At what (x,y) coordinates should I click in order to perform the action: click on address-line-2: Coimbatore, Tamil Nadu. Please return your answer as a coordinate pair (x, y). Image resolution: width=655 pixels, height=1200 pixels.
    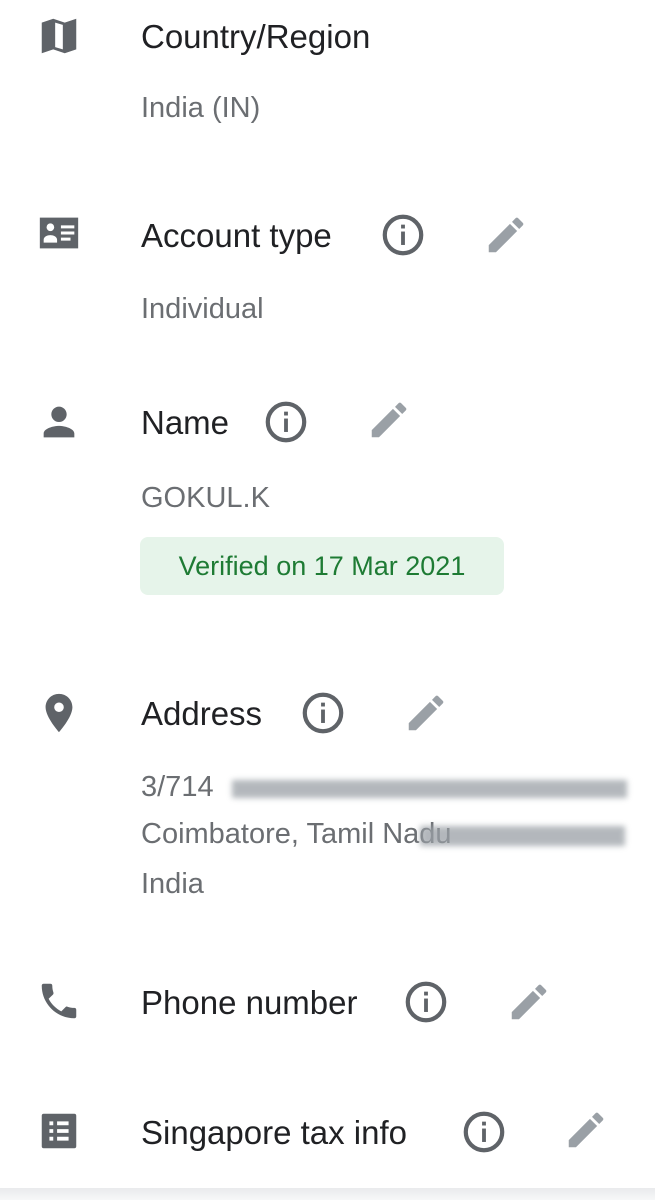
    Looking at the image, I should click on (296, 834).